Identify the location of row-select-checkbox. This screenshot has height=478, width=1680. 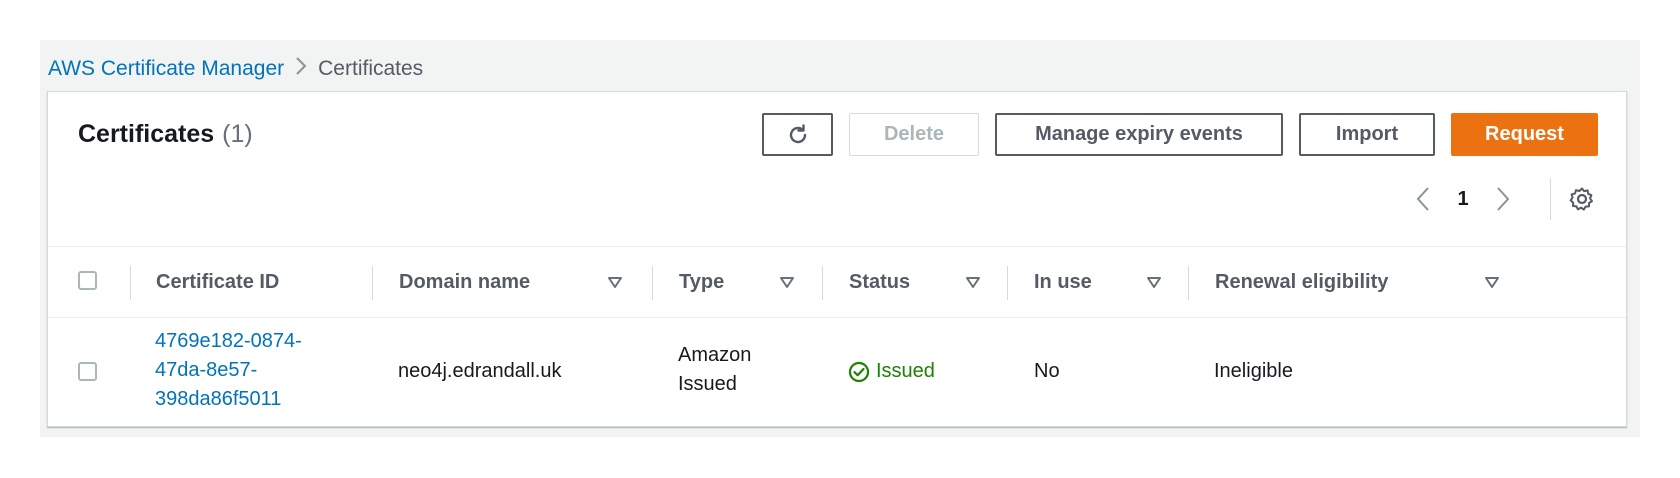
(87, 371).